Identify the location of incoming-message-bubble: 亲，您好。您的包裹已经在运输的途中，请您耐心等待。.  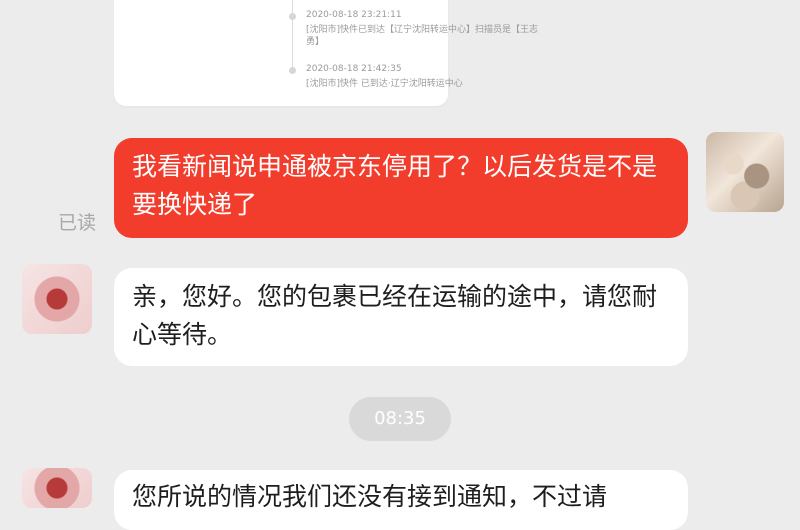
(401, 317).